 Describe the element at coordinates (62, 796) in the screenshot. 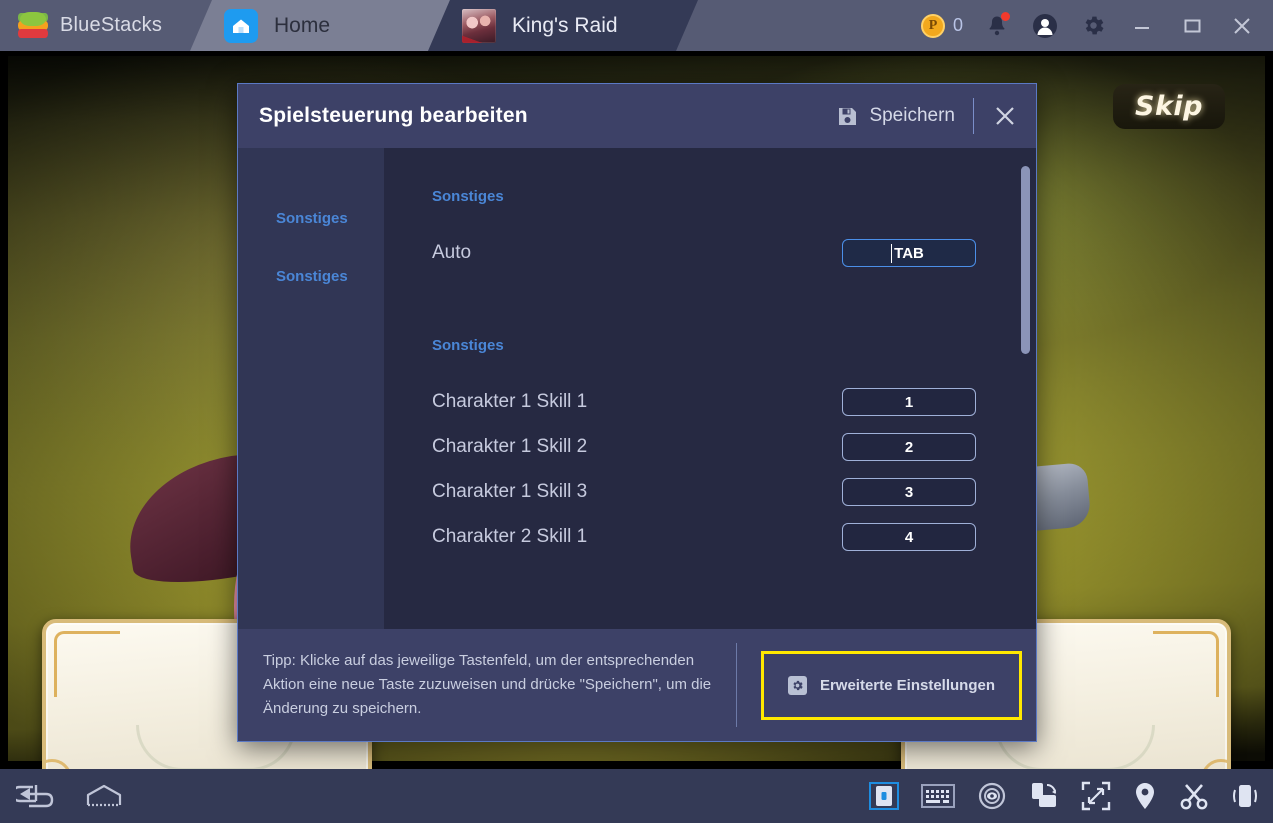

I see `bottom-toolbar-left` at that location.